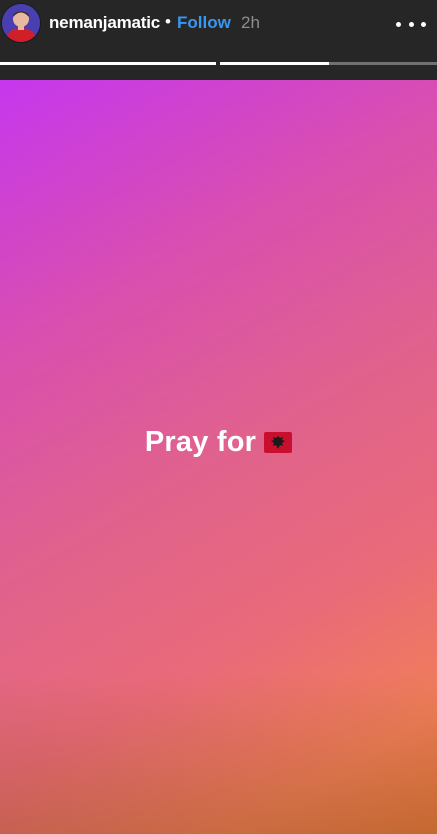 This screenshot has width=437, height=834. I want to click on more-options-icon, so click(411, 24).